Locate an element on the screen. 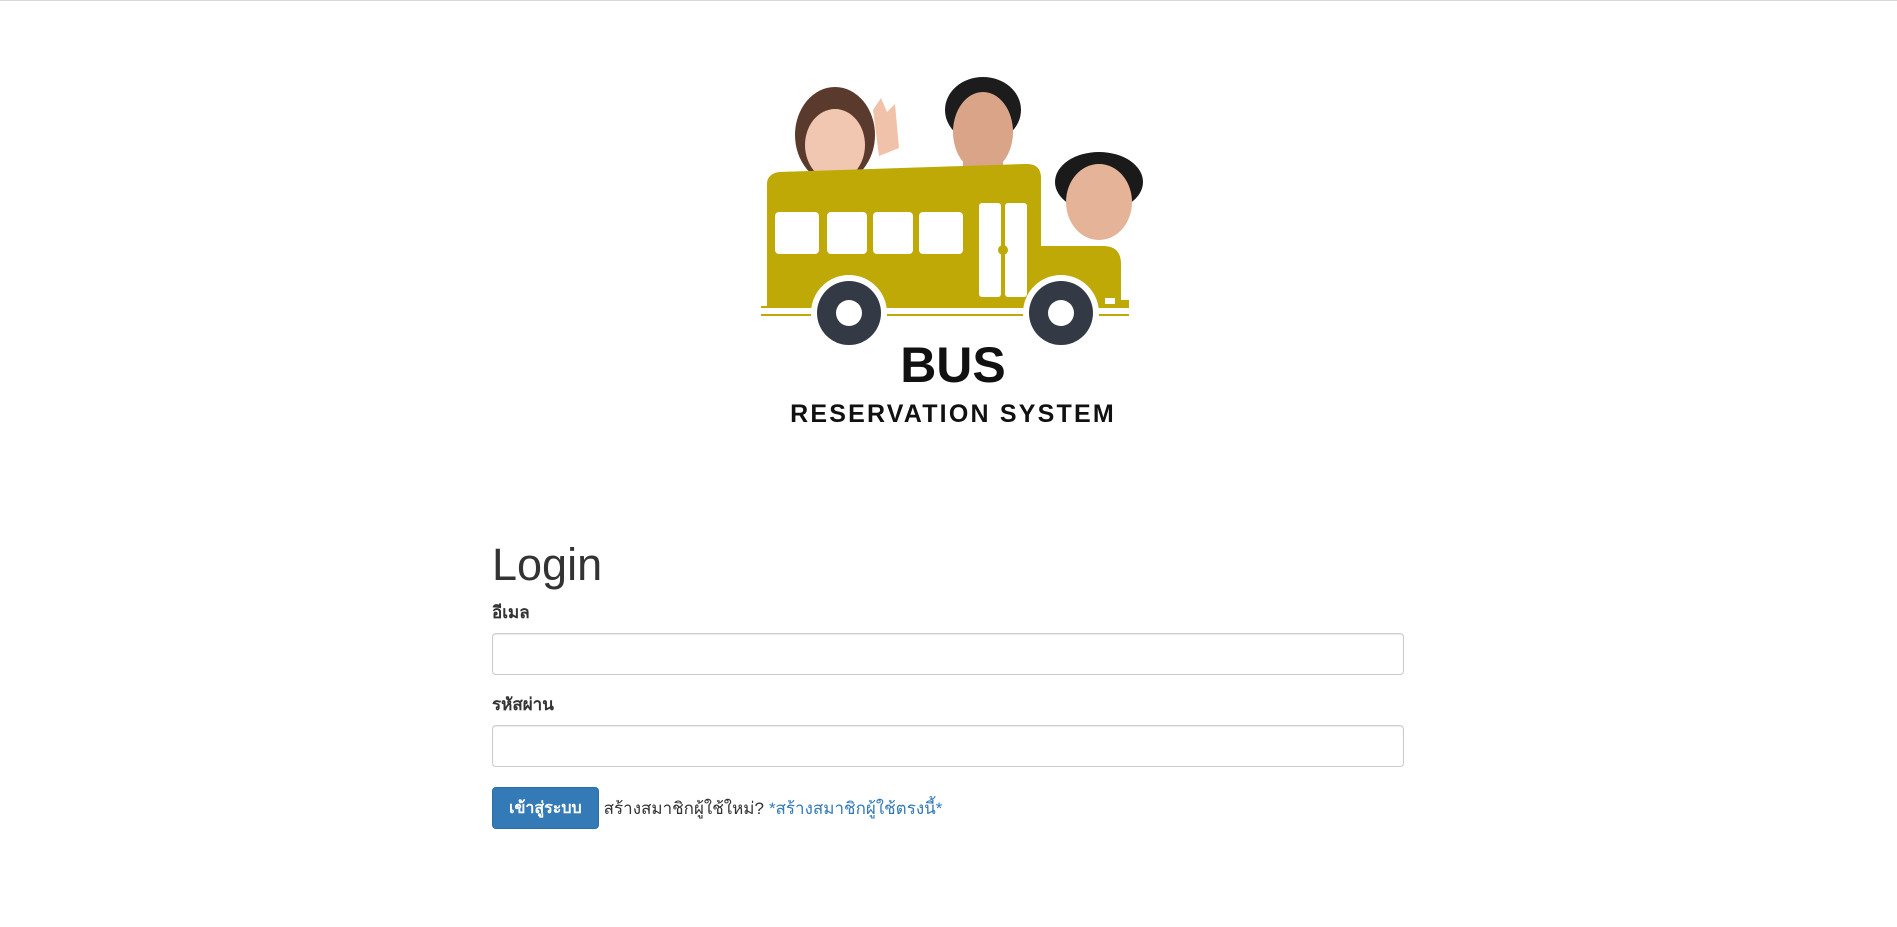  password-group: รหัสผ่าน is located at coordinates (948, 730).